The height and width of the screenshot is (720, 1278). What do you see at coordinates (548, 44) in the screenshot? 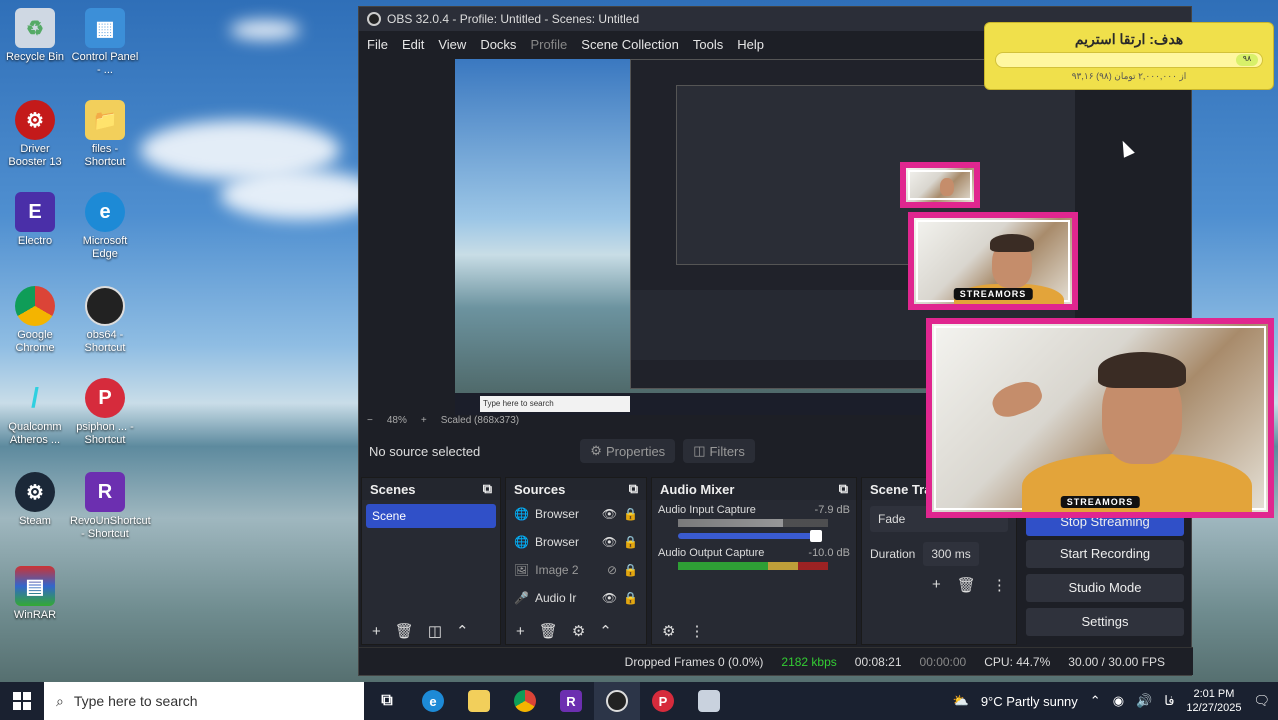
I see `menu-profile: Profile` at bounding box center [548, 44].